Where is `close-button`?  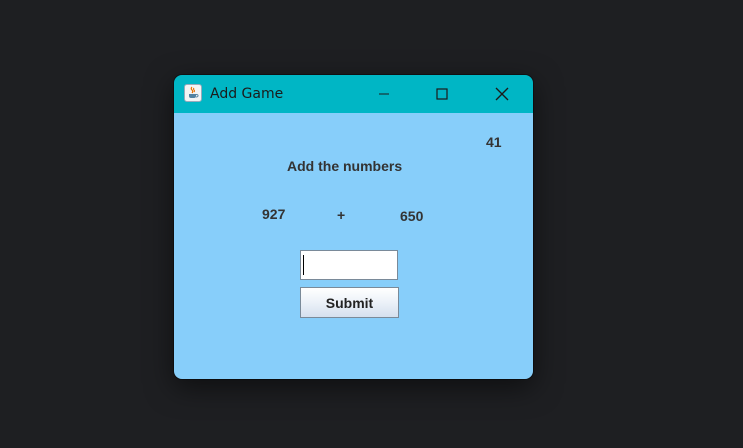
close-button is located at coordinates (502, 94).